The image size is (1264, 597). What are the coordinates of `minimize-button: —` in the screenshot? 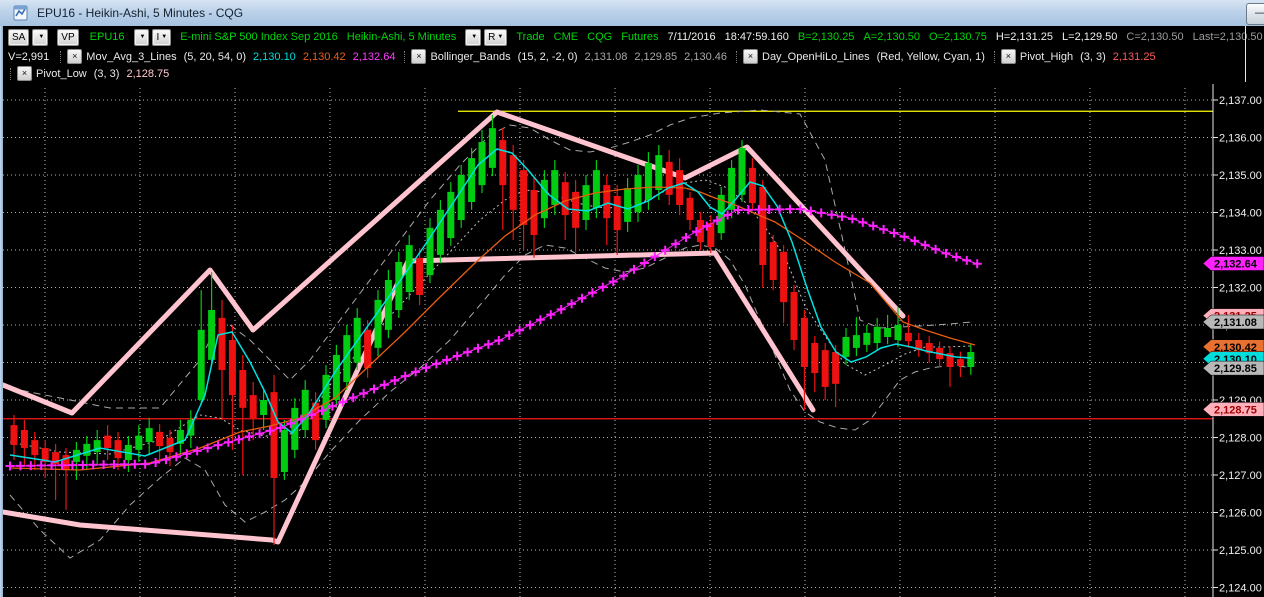 It's located at (1255, 14).